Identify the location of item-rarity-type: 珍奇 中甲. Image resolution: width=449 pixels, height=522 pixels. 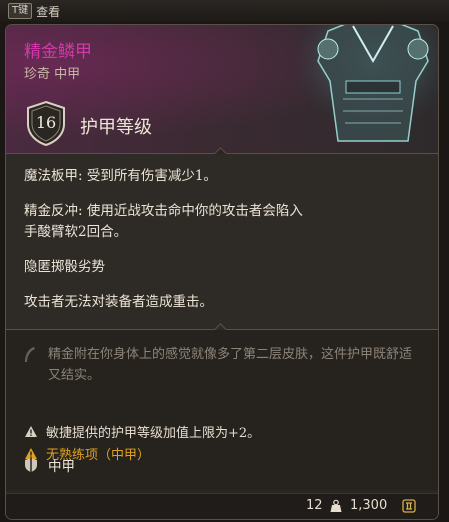
(52, 74).